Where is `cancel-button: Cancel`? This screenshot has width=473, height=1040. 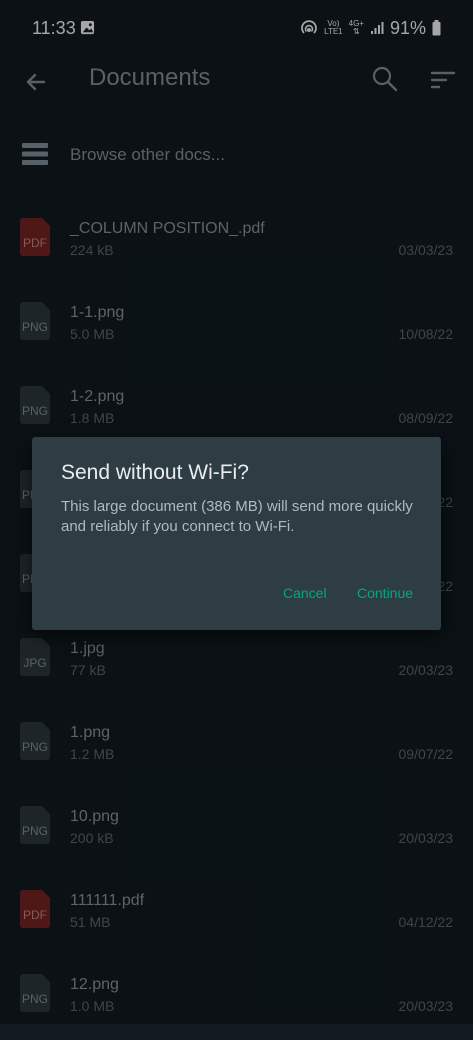 cancel-button: Cancel is located at coordinates (305, 593).